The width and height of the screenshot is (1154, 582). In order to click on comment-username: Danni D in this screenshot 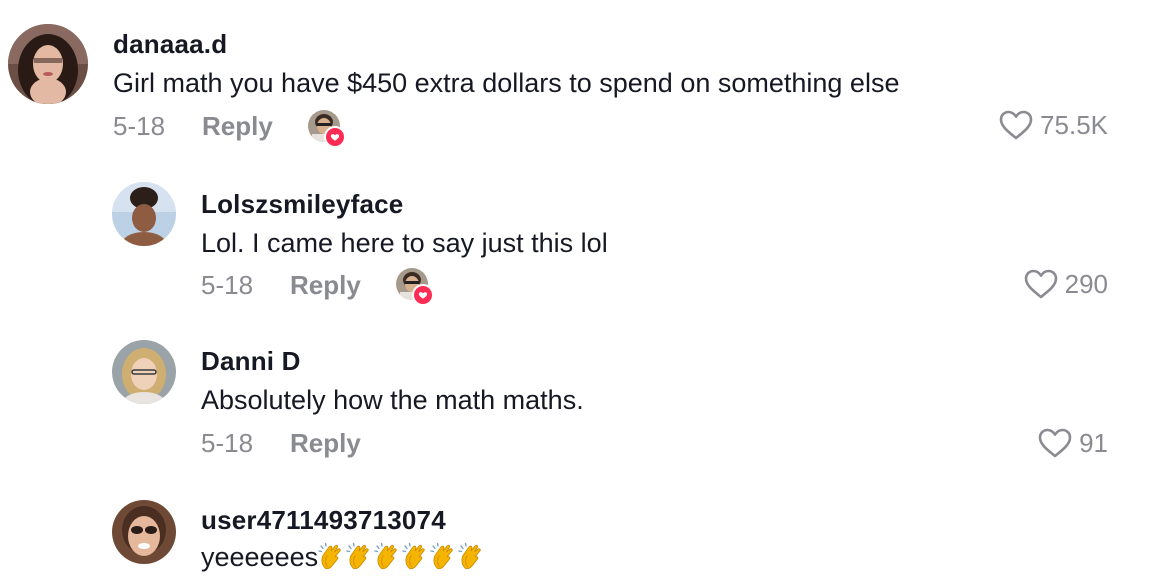, I will do `click(251, 361)`.